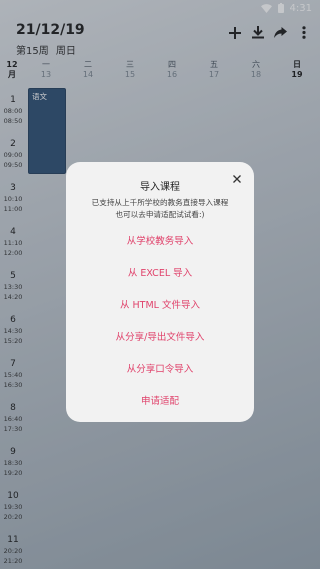 The height and width of the screenshot is (569, 320). I want to click on import-from-school-button: 从学校教务导入, so click(160, 242).